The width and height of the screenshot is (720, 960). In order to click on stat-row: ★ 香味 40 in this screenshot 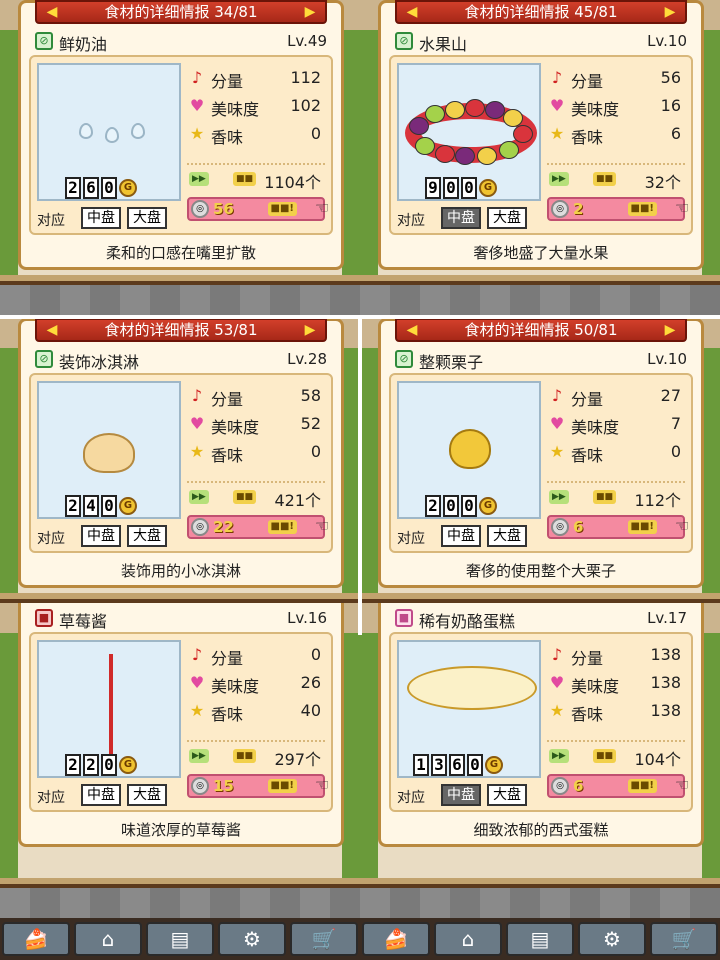, I will do `click(256, 711)`.